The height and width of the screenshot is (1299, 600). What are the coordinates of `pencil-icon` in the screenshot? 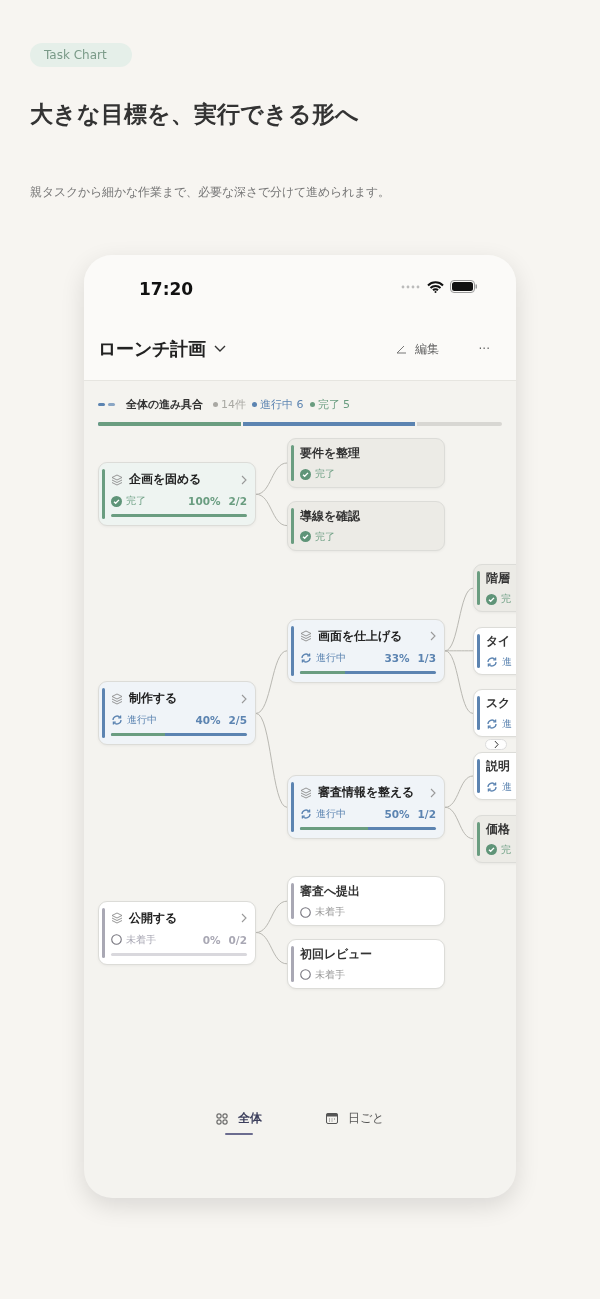 It's located at (401, 349).